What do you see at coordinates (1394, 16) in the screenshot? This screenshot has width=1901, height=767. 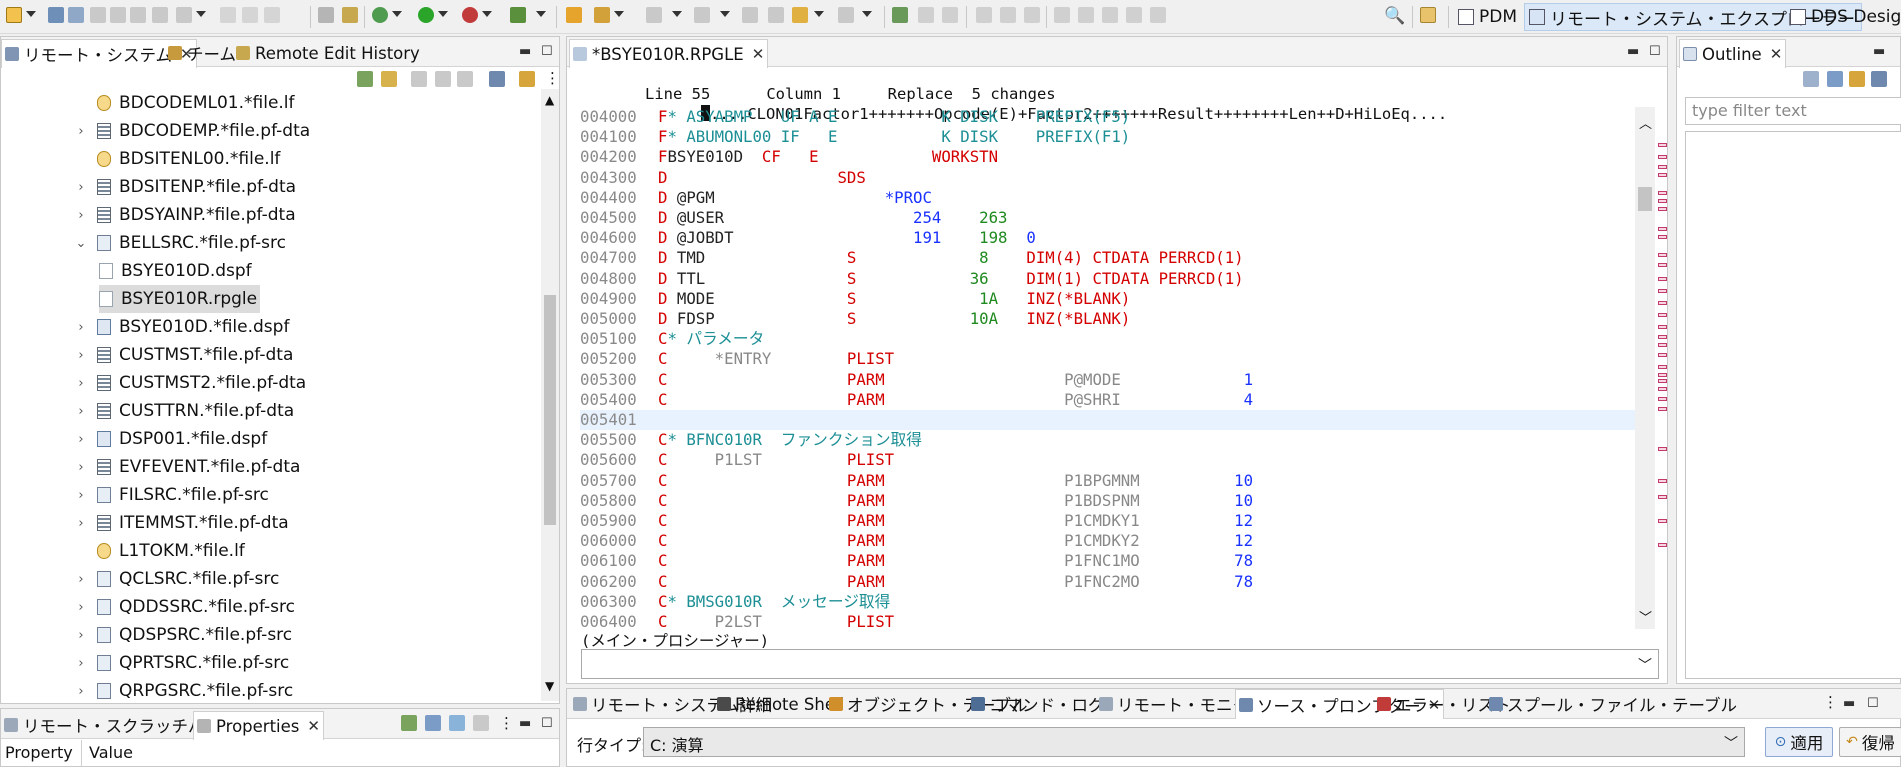 I see `search-icon: 🔍` at bounding box center [1394, 16].